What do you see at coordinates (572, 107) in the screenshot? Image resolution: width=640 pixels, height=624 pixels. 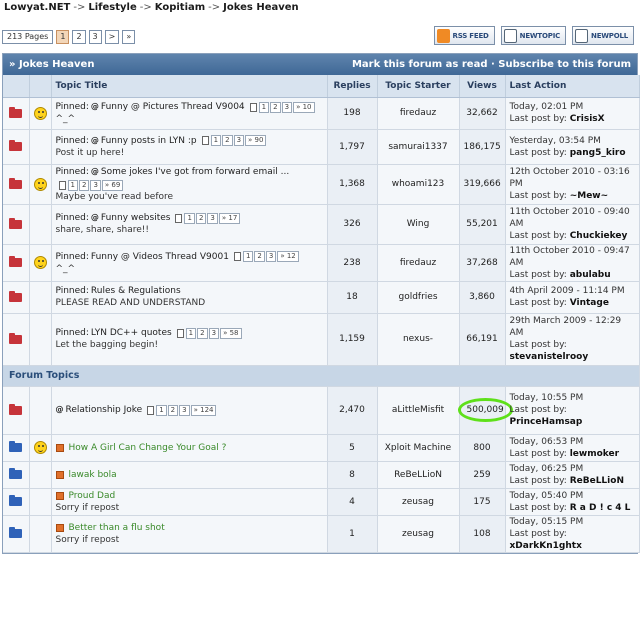 I see `last-action-date: Today, 02:01 PM` at bounding box center [572, 107].